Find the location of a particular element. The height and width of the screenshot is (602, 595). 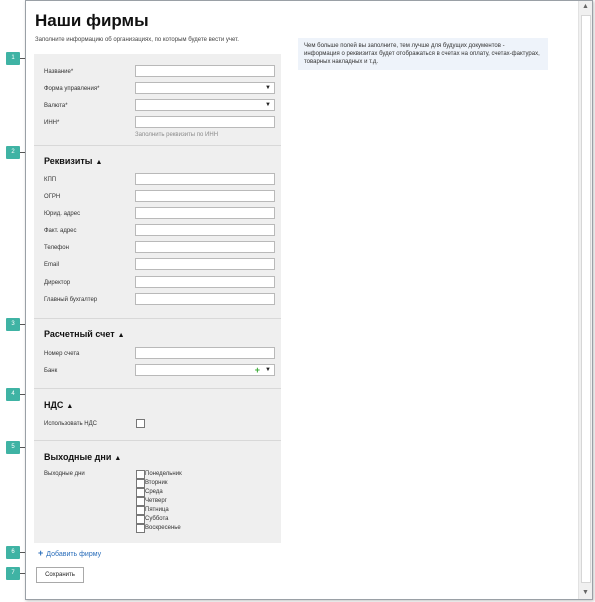

weekends-header: Выходные дни ▲ is located at coordinates (82, 457).